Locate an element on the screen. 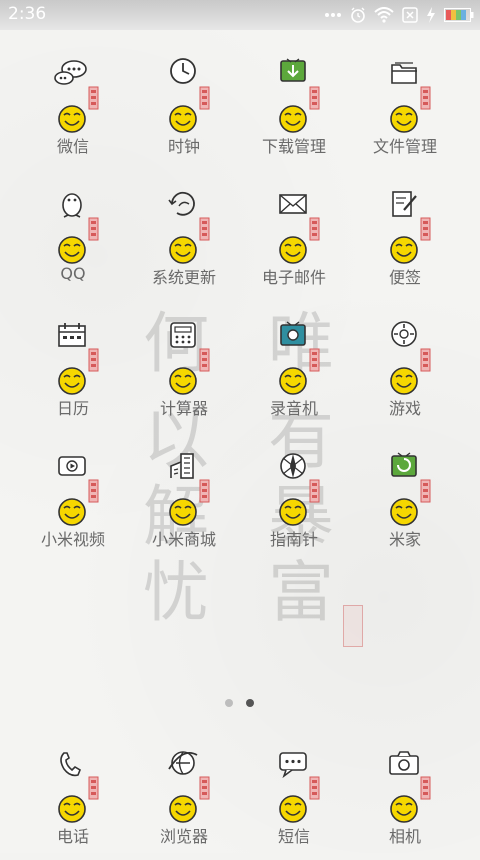  app-icon-gamepad: 游戏 is located at coordinates (405, 374).